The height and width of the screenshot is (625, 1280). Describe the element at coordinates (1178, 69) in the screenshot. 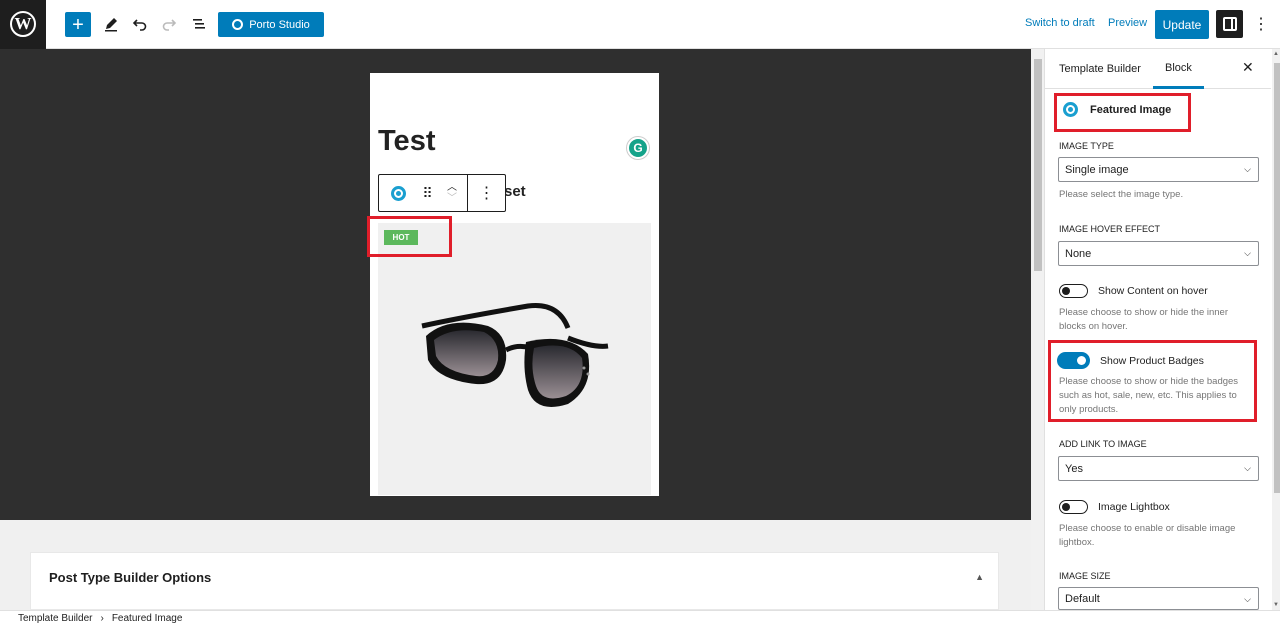

I see `tab-block: Block` at that location.